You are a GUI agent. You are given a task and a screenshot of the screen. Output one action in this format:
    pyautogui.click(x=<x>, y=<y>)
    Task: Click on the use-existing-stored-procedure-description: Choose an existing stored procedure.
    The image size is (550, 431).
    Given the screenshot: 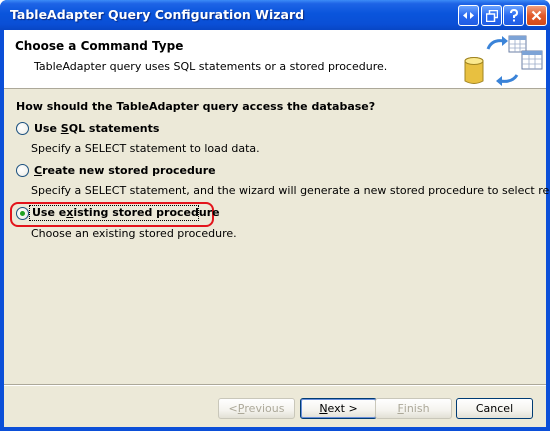 What is the action you would take?
    pyautogui.click(x=134, y=233)
    